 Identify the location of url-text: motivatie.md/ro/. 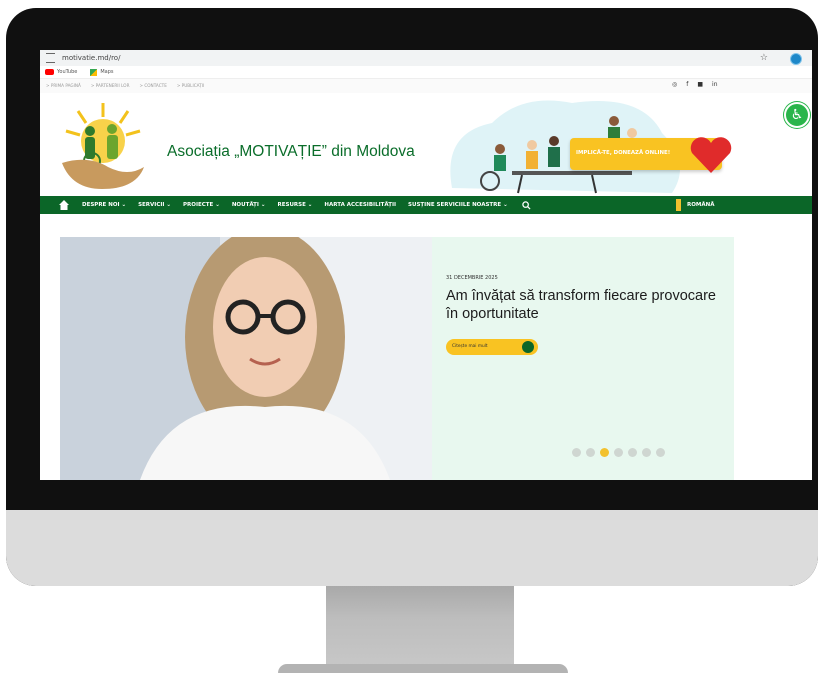
(91, 58).